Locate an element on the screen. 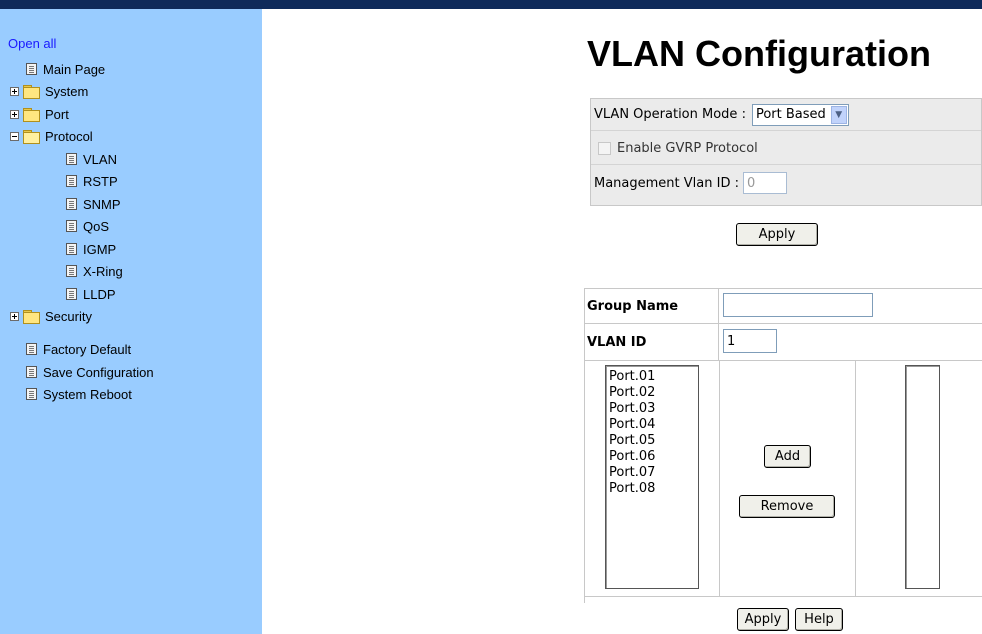 This screenshot has height=634, width=982. member-ports-list is located at coordinates (922, 477).